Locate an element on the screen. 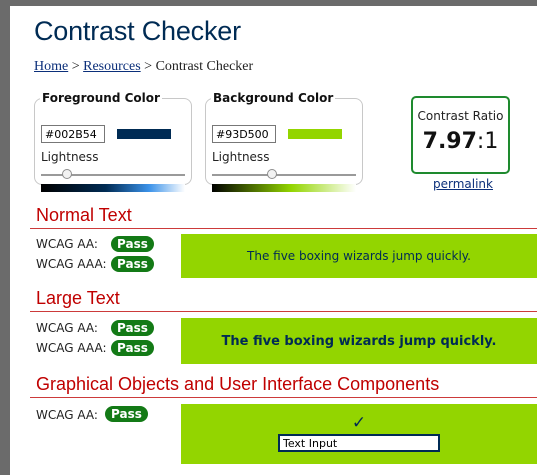 This screenshot has height=475, width=537. page-title: Contrast Checker is located at coordinates (137, 31).